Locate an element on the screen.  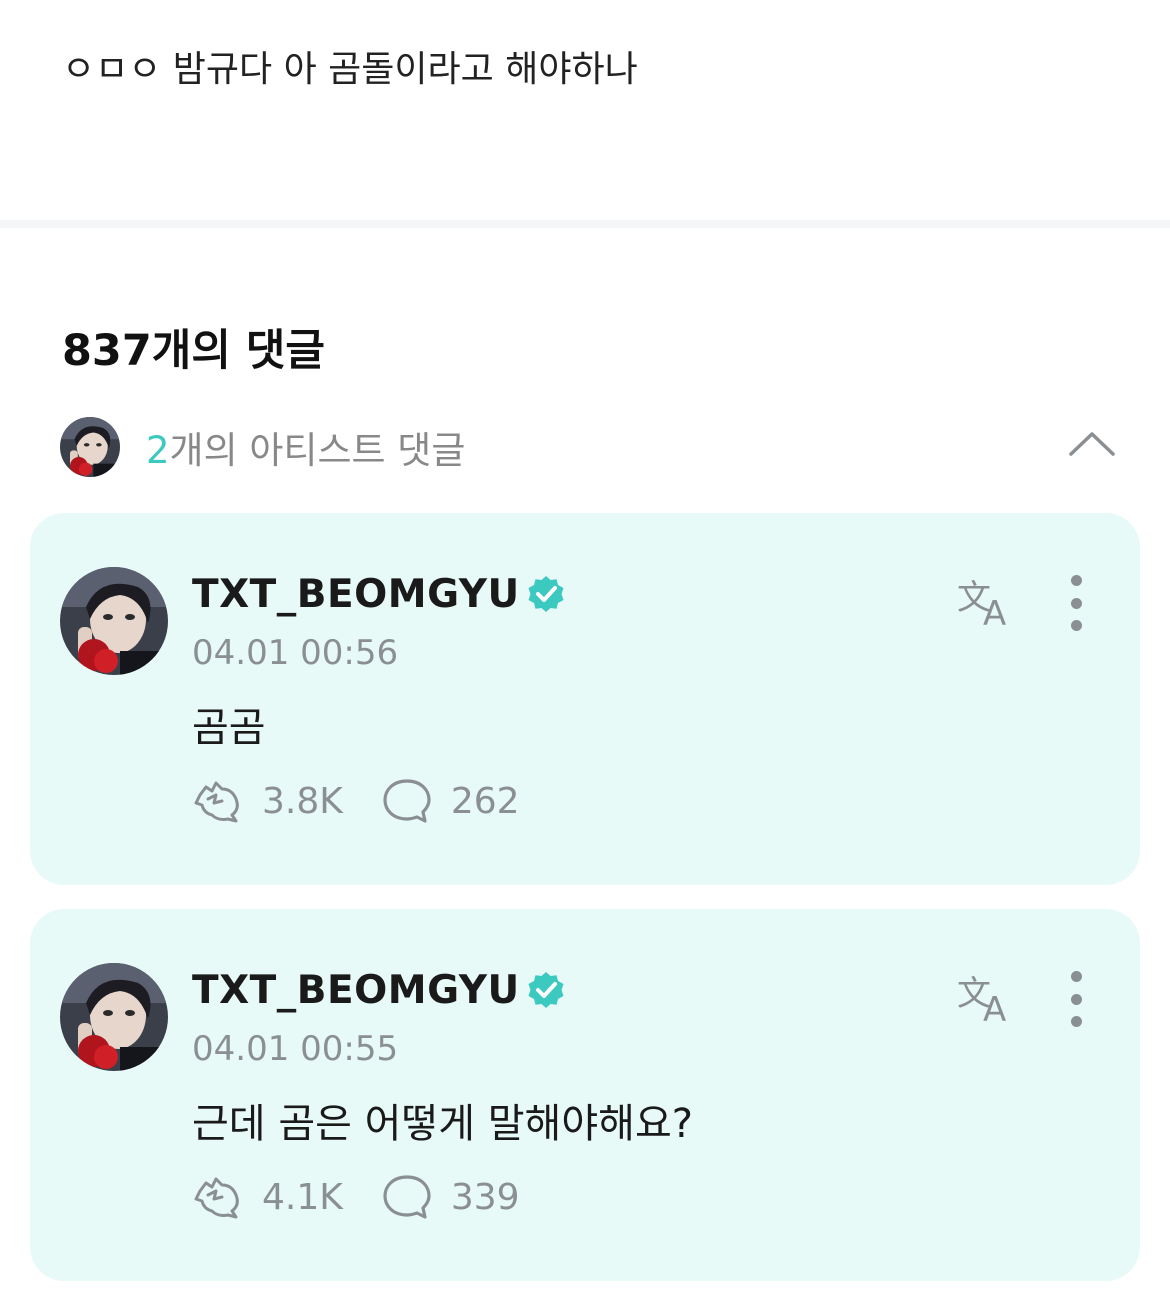
artist-comments-count: 2 is located at coordinates (158, 450).